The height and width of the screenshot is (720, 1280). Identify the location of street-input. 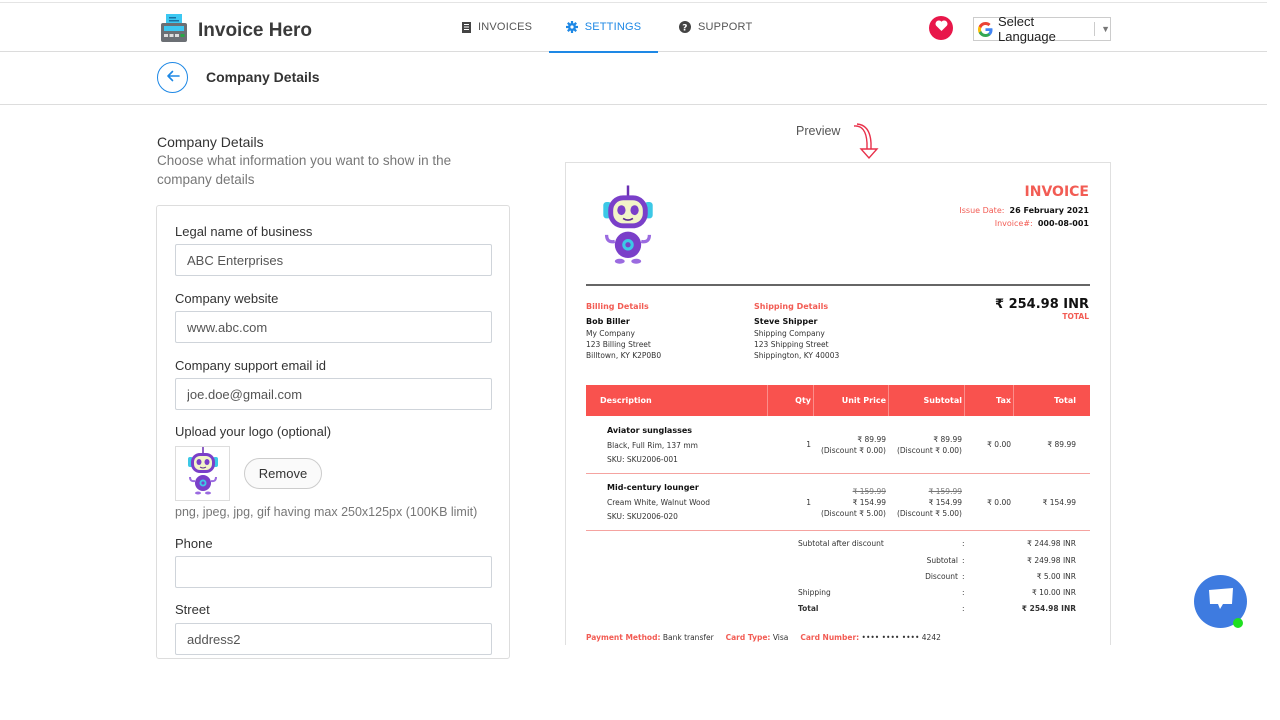
(333, 639).